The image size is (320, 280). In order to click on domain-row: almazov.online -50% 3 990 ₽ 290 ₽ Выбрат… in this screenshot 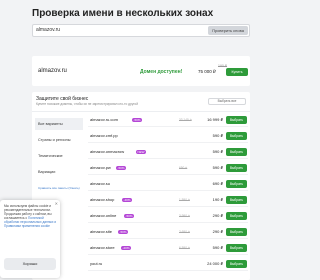, I will do `click(168, 216)`.